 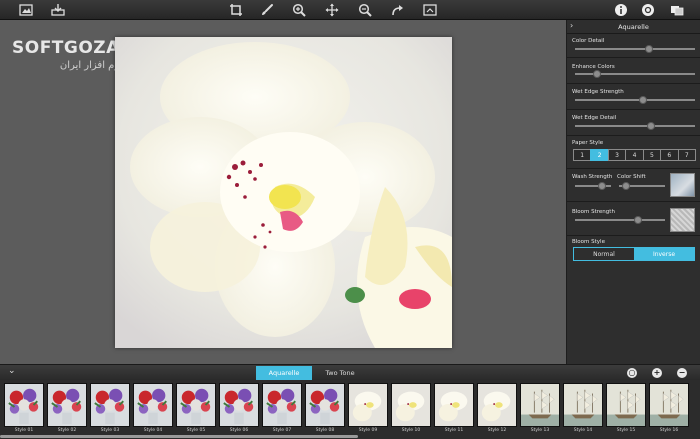 I want to click on redo-icon, so click(x=397, y=10).